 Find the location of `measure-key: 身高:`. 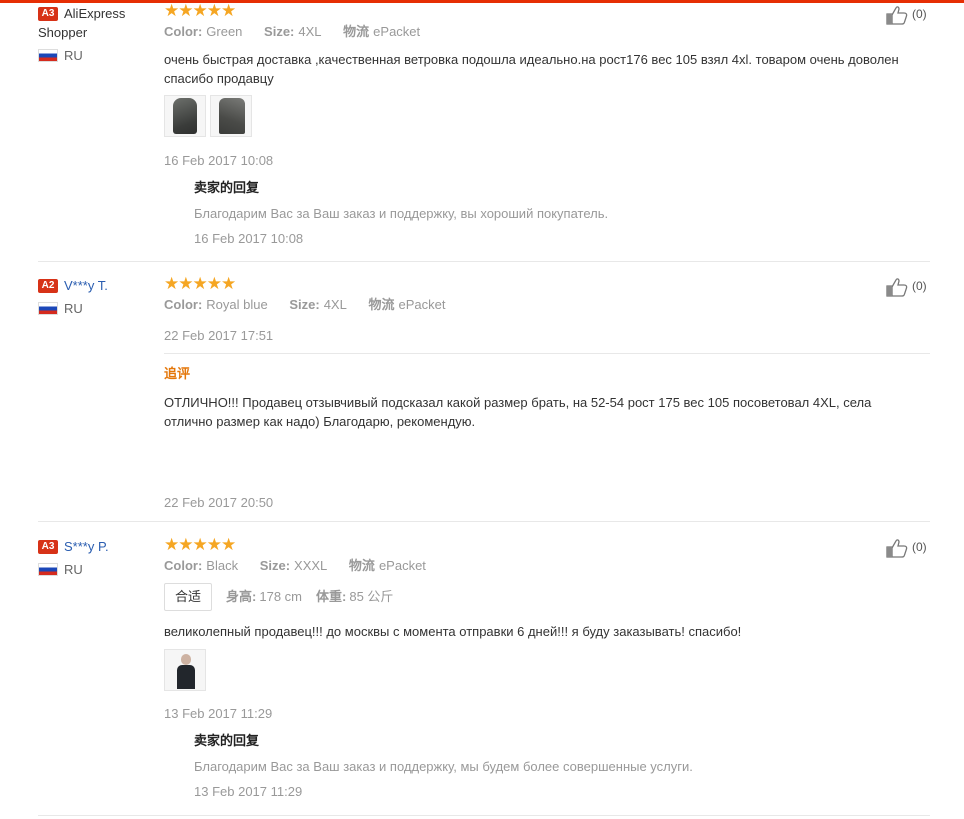

measure-key: 身高: is located at coordinates (241, 596).